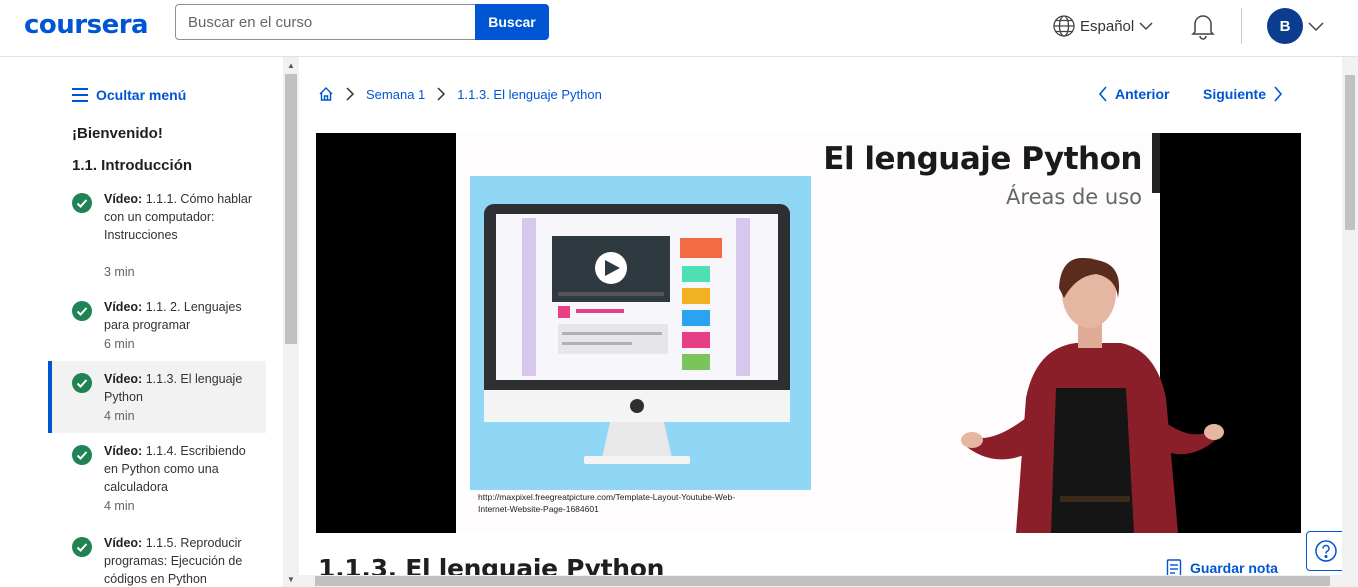 Image resolution: width=1358 pixels, height=587 pixels. Describe the element at coordinates (157, 397) in the screenshot. I see `lesson-item-active: Vídeo: 1.1.3. El lenguaje Python 4 min` at that location.